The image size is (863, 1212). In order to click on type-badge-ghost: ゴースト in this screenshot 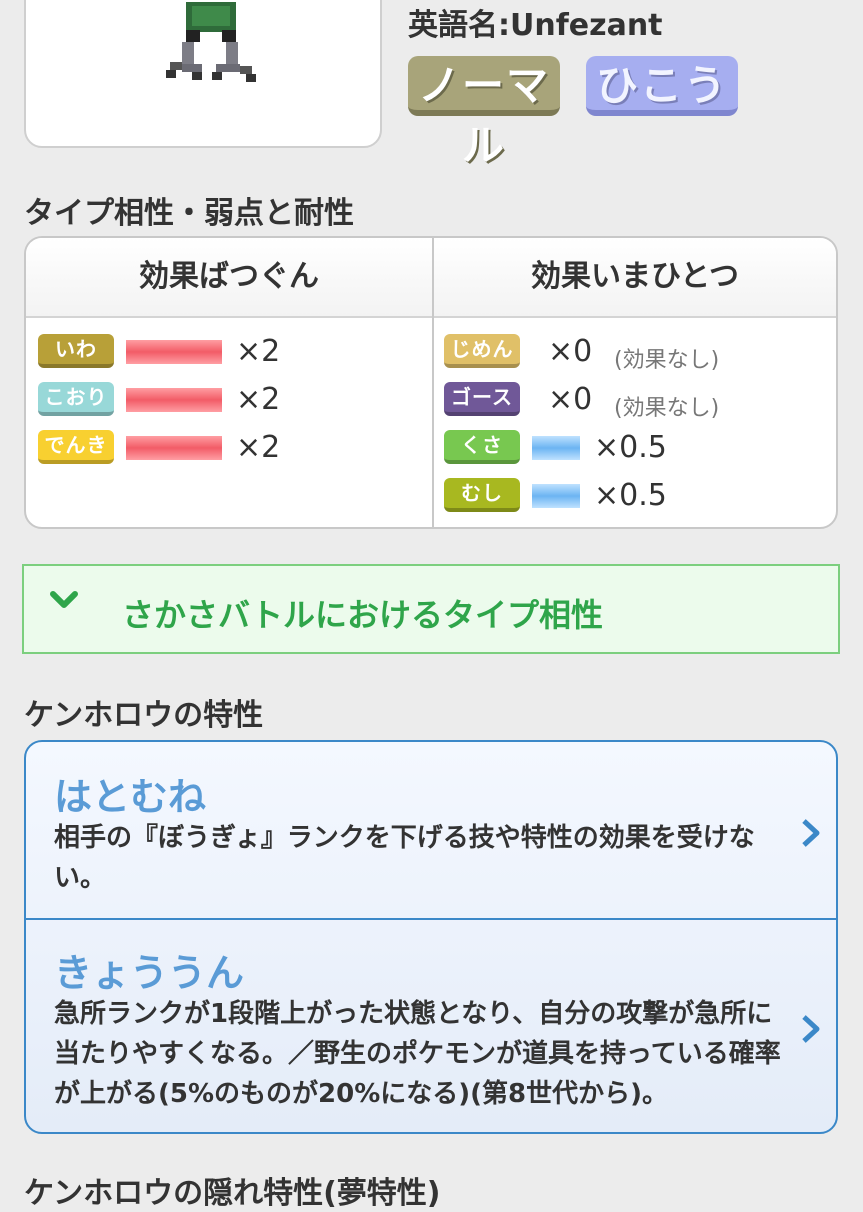, I will do `click(482, 410)`.